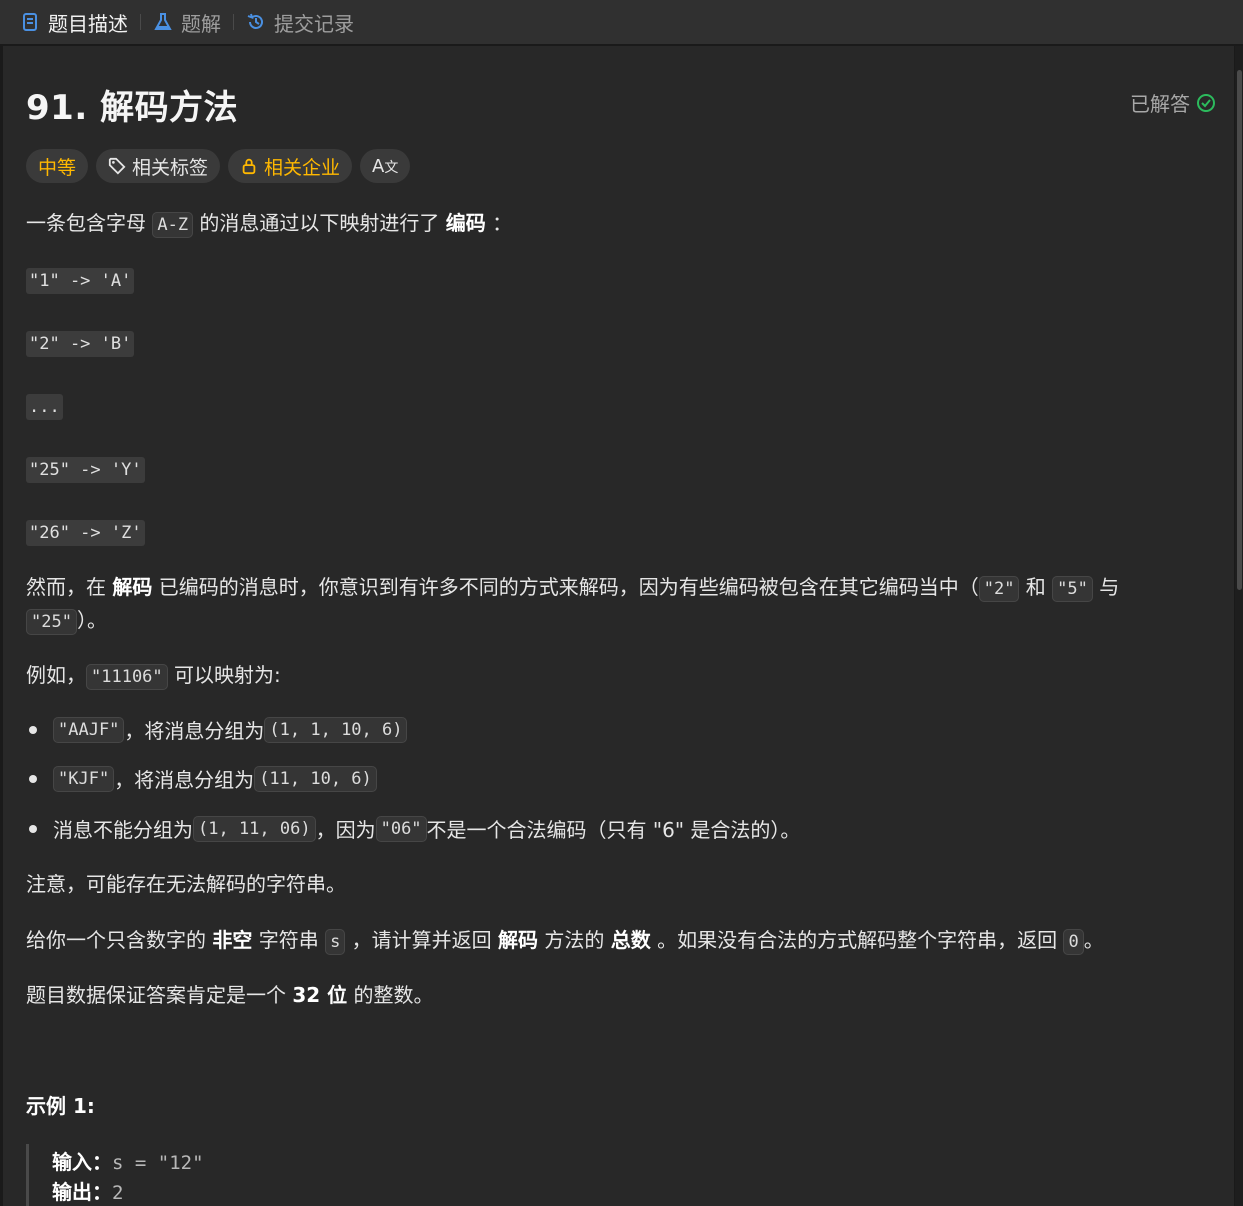 This screenshot has height=1206, width=1243. What do you see at coordinates (132, 108) in the screenshot?
I see `problem-title: 91. 解码方法` at bounding box center [132, 108].